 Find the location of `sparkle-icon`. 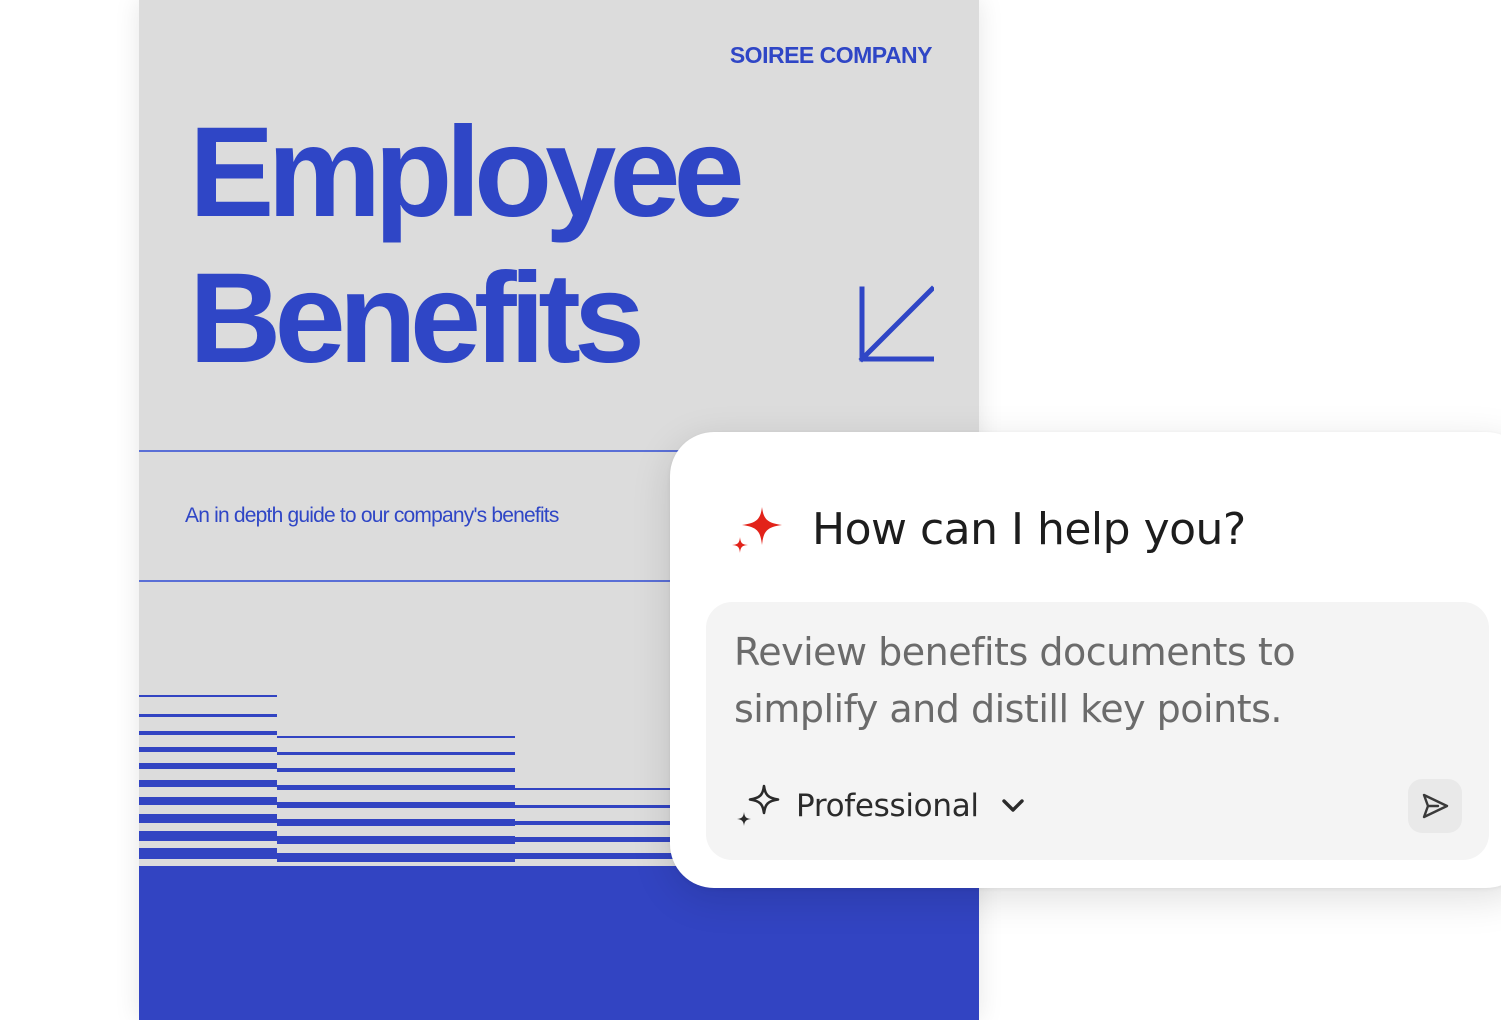

sparkle-icon is located at coordinates (757, 530).